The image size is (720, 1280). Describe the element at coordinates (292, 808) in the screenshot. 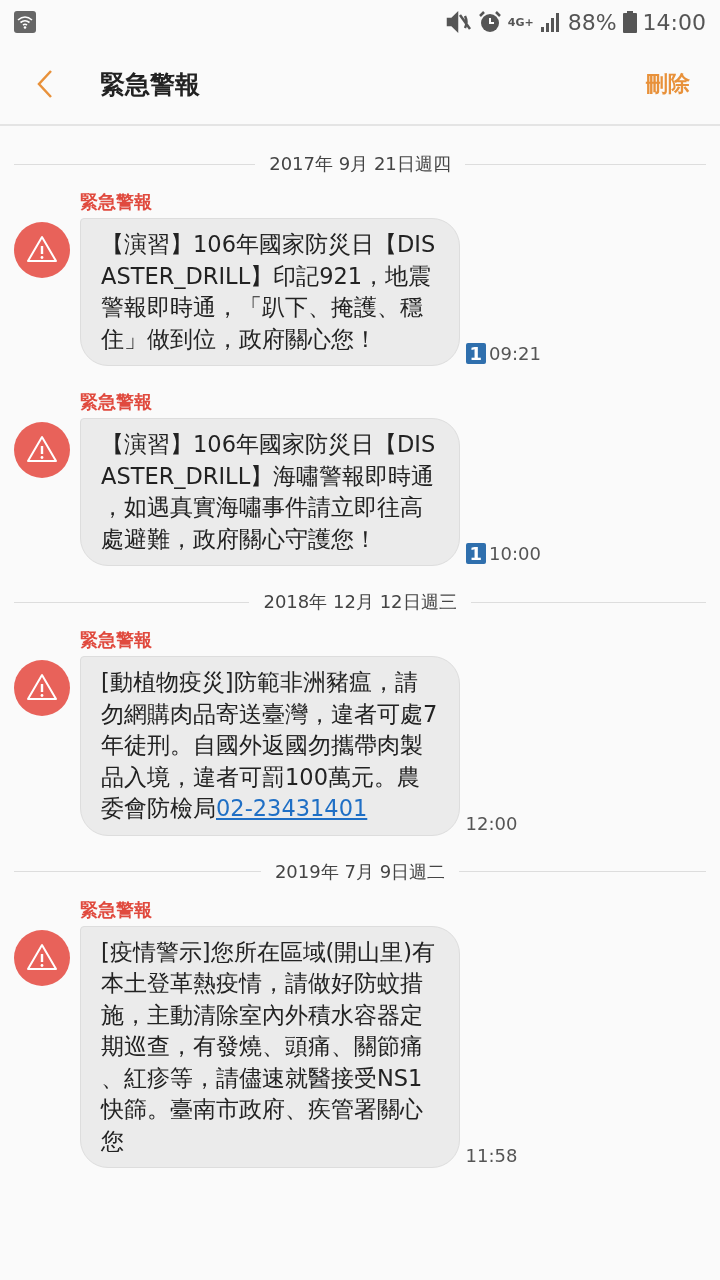

I see `phone-link: 02-23431401` at that location.